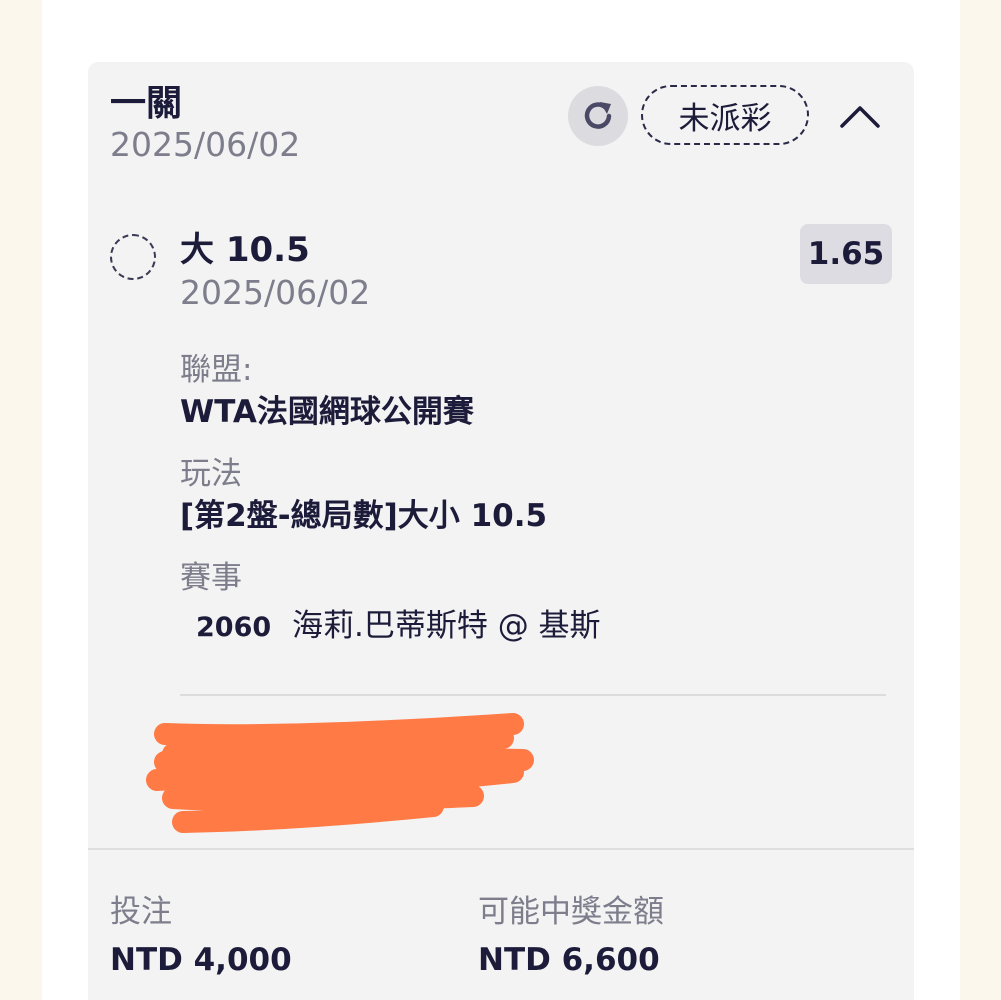 This screenshot has width=1001, height=1000. Describe the element at coordinates (446, 626) in the screenshot. I see `event-name: 海莉.巴蒂斯特 @ 基斯` at that location.